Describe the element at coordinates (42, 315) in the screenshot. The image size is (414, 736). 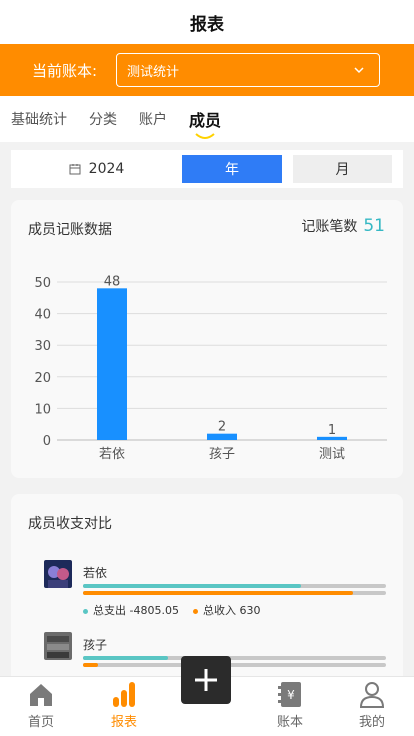
I see `y-tick-label: 40` at that location.